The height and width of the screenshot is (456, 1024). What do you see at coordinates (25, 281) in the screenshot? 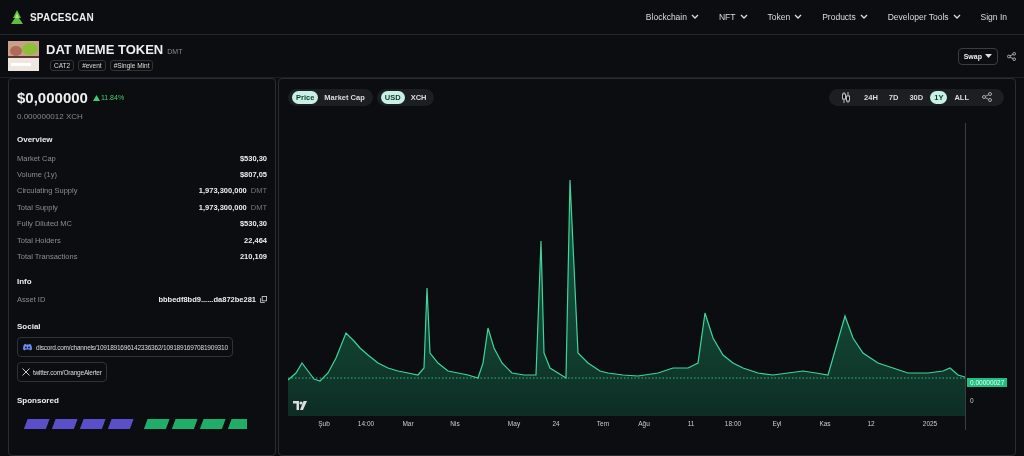
I see `section-title: Info` at bounding box center [25, 281].